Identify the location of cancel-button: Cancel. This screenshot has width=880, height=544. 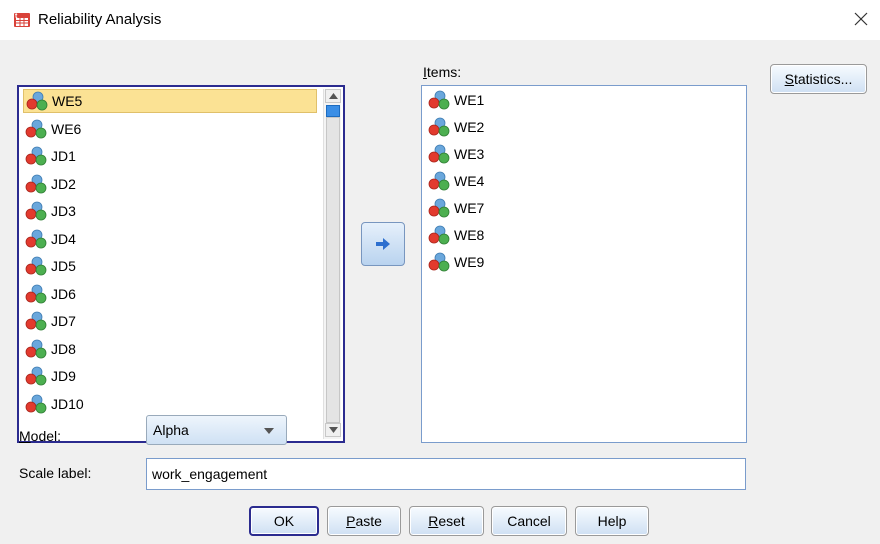
(529, 521).